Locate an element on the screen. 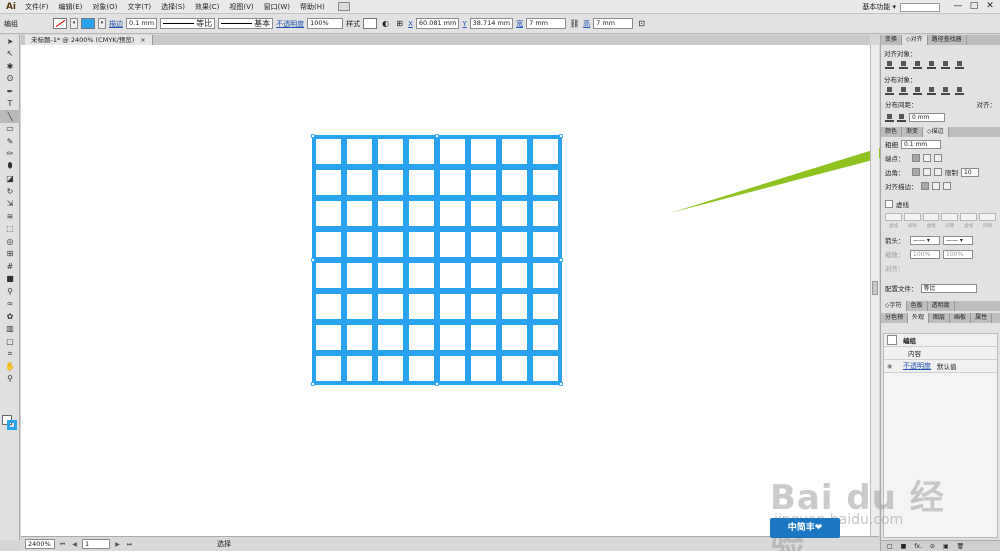 The image size is (1000, 551). document-tab: 未标题-1* @ 2400% (CMYK/预览) × is located at coordinates (89, 40).